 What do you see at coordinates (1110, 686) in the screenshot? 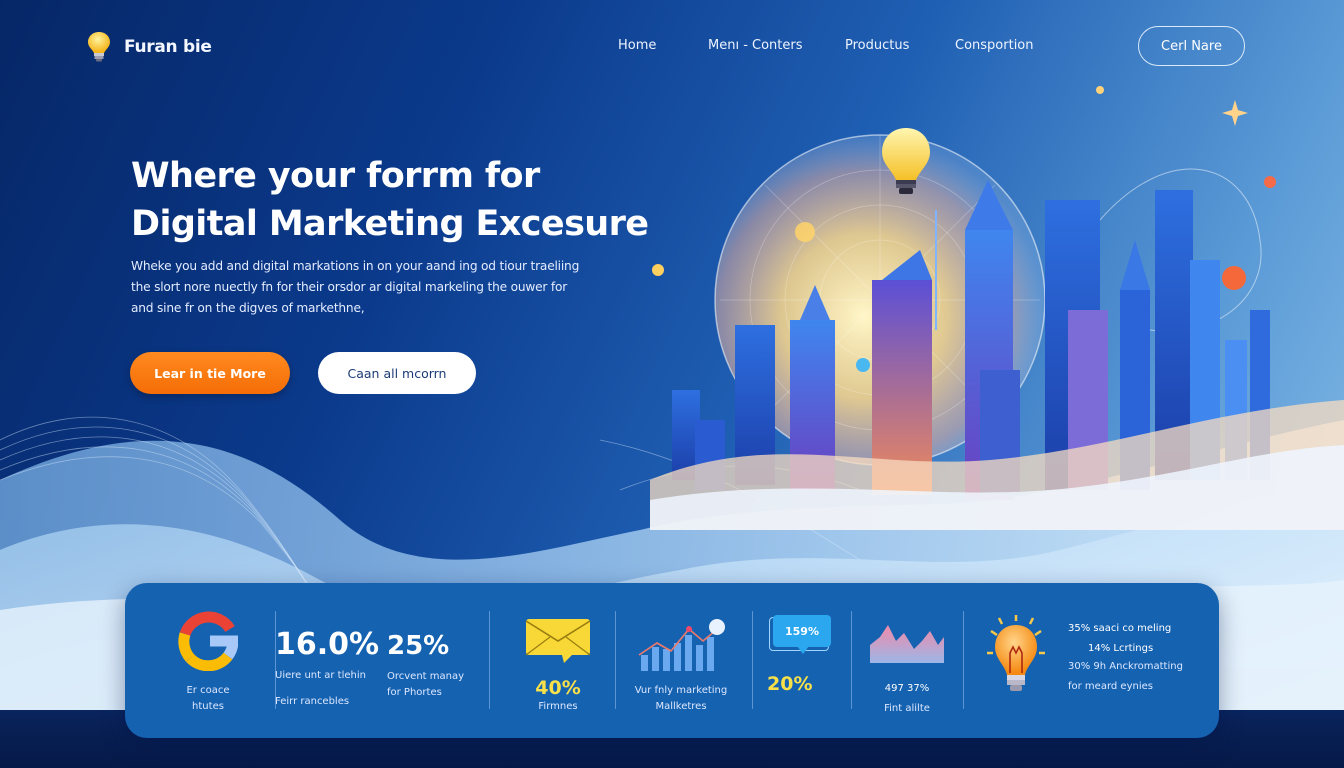
I see `insight-line4: for meard eynies` at bounding box center [1110, 686].